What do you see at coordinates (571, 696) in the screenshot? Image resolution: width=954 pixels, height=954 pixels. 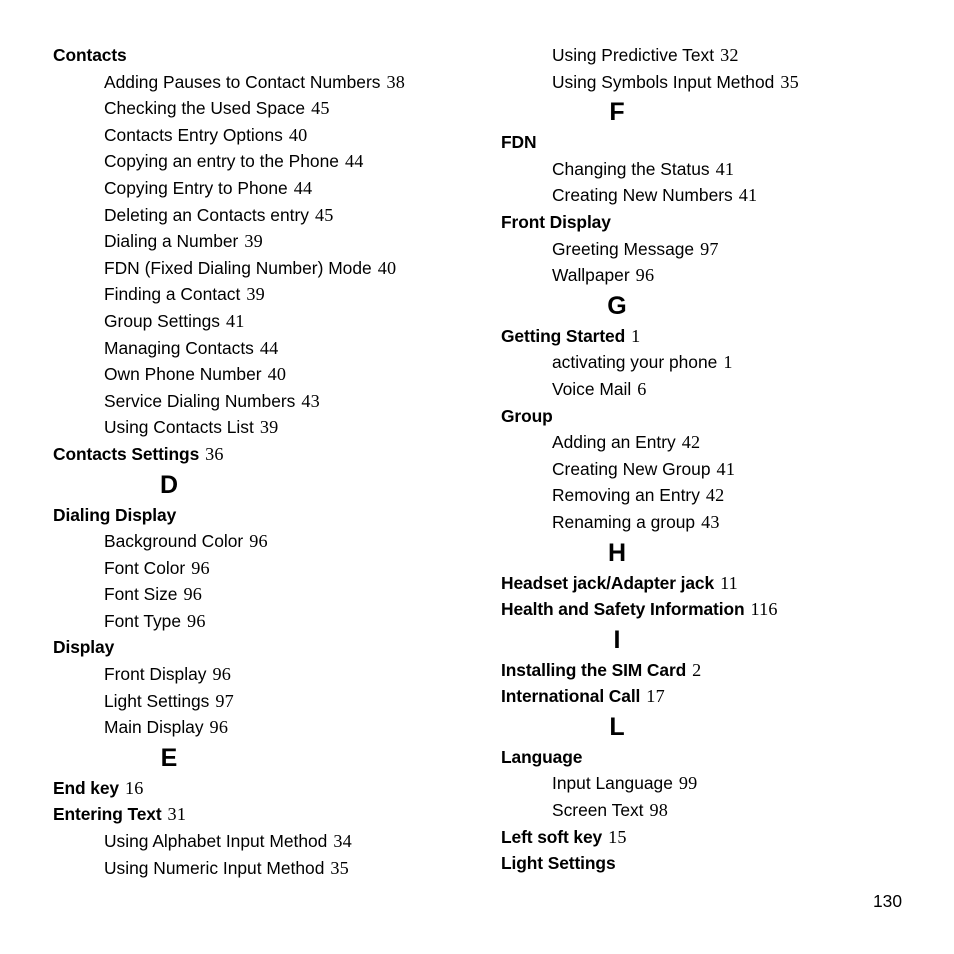 I see `index-entry-label: International Call` at bounding box center [571, 696].